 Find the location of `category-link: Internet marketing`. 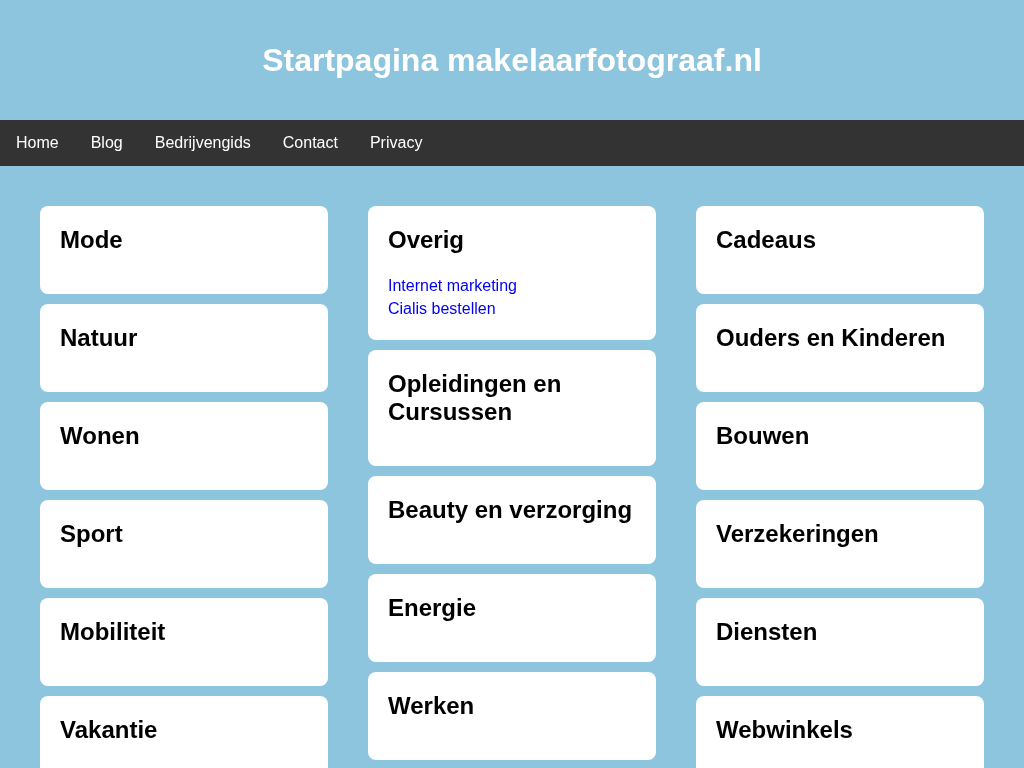

category-link: Internet marketing is located at coordinates (452, 285).